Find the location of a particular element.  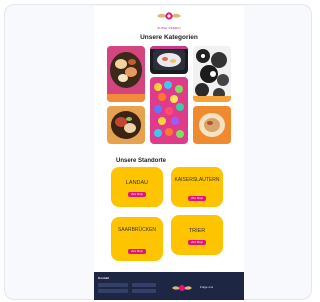

location-card-landau: LANDAU Zum Shop is located at coordinates (137, 187).